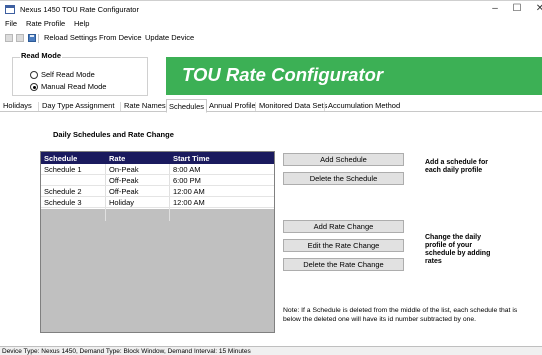 The width and height of the screenshot is (542, 355). Describe the element at coordinates (34, 75) in the screenshot. I see `self-read-mode-radio` at that location.